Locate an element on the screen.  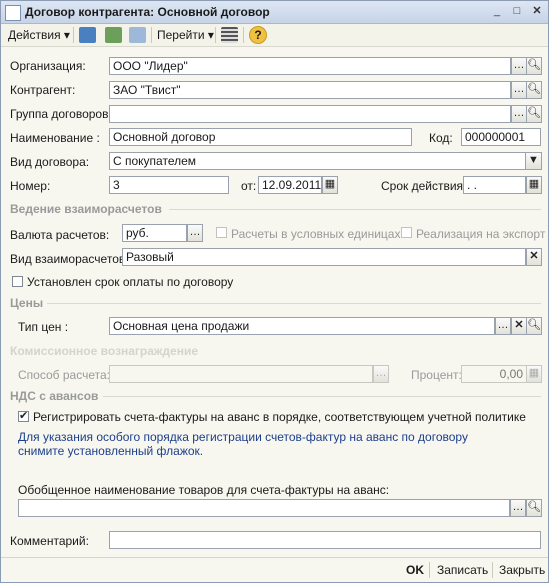
percent-field: 0,00 is located at coordinates (494, 374).